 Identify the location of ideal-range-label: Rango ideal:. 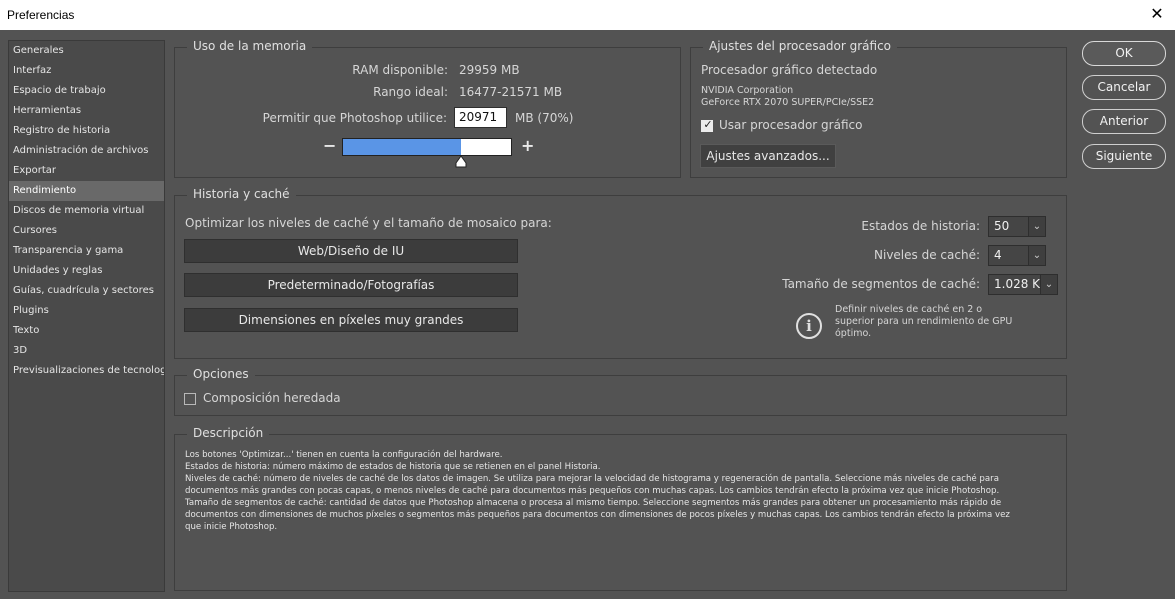
(410, 92).